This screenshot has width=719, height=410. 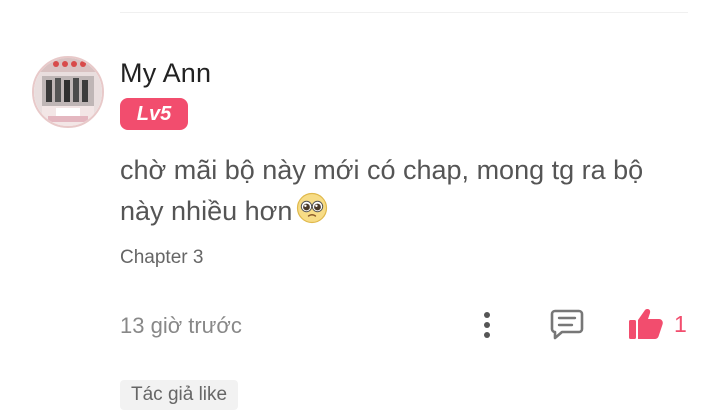 I want to click on avatar-image, so click(x=68, y=92).